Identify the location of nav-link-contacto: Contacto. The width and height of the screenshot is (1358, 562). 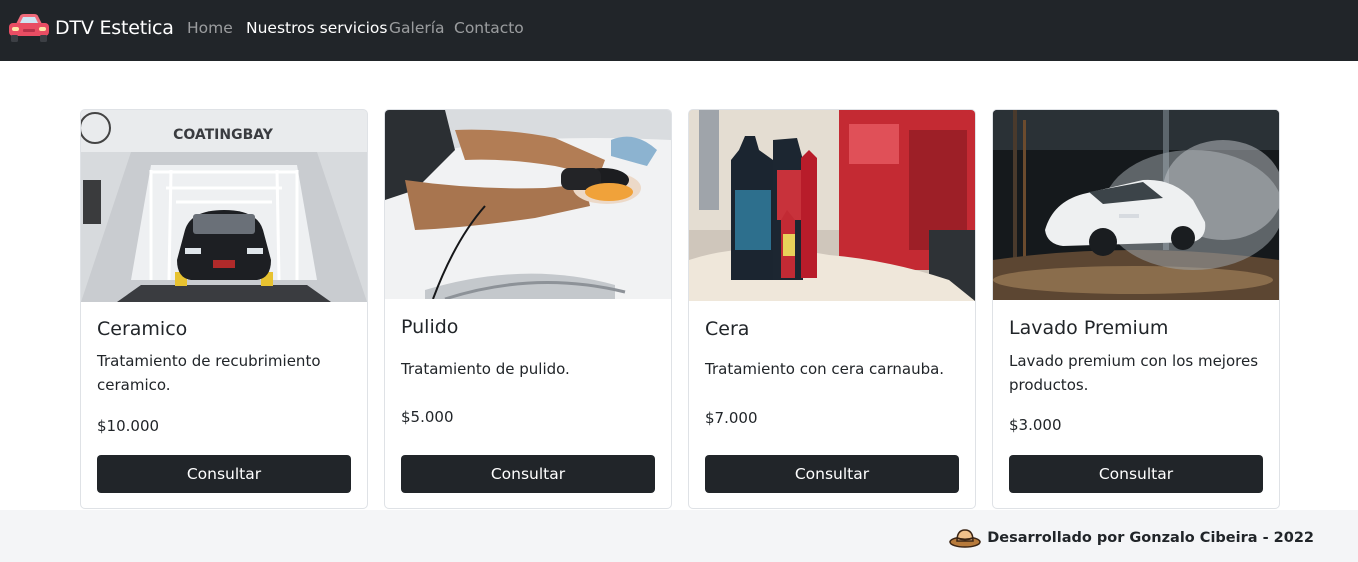
(489, 28).